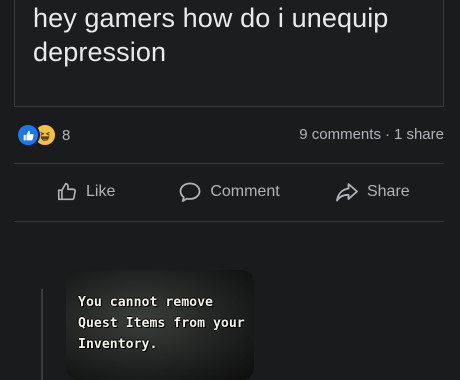  What do you see at coordinates (43, 135) in the screenshot?
I see `reactions-summary: 8` at bounding box center [43, 135].